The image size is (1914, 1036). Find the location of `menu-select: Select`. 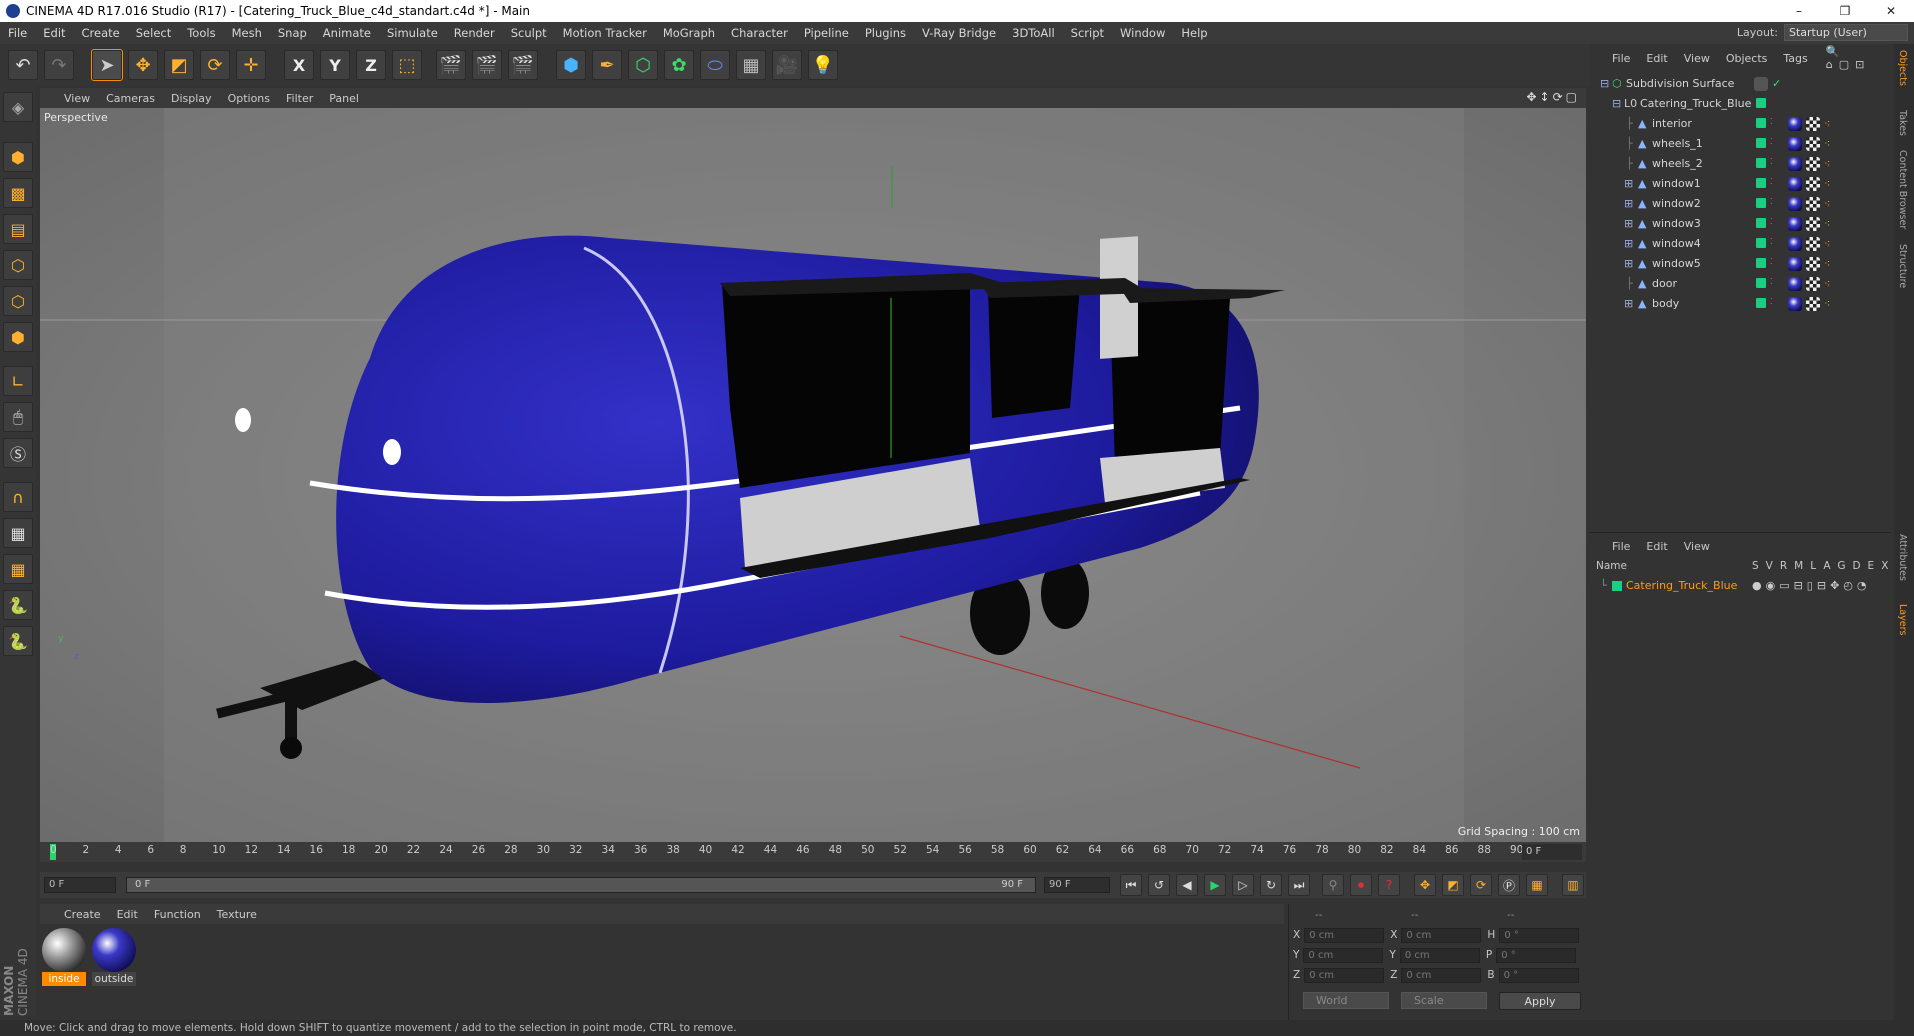

menu-select: Select is located at coordinates (153, 33).